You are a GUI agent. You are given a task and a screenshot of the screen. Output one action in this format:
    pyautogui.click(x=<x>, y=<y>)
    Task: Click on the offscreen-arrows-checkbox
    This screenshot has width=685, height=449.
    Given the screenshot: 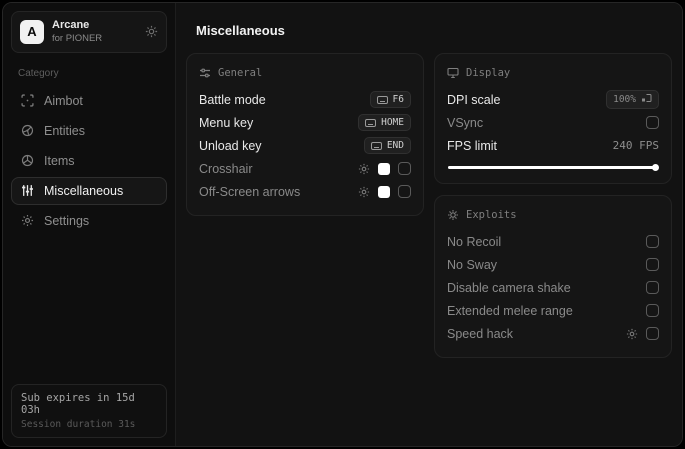 What is the action you would take?
    pyautogui.click(x=404, y=191)
    